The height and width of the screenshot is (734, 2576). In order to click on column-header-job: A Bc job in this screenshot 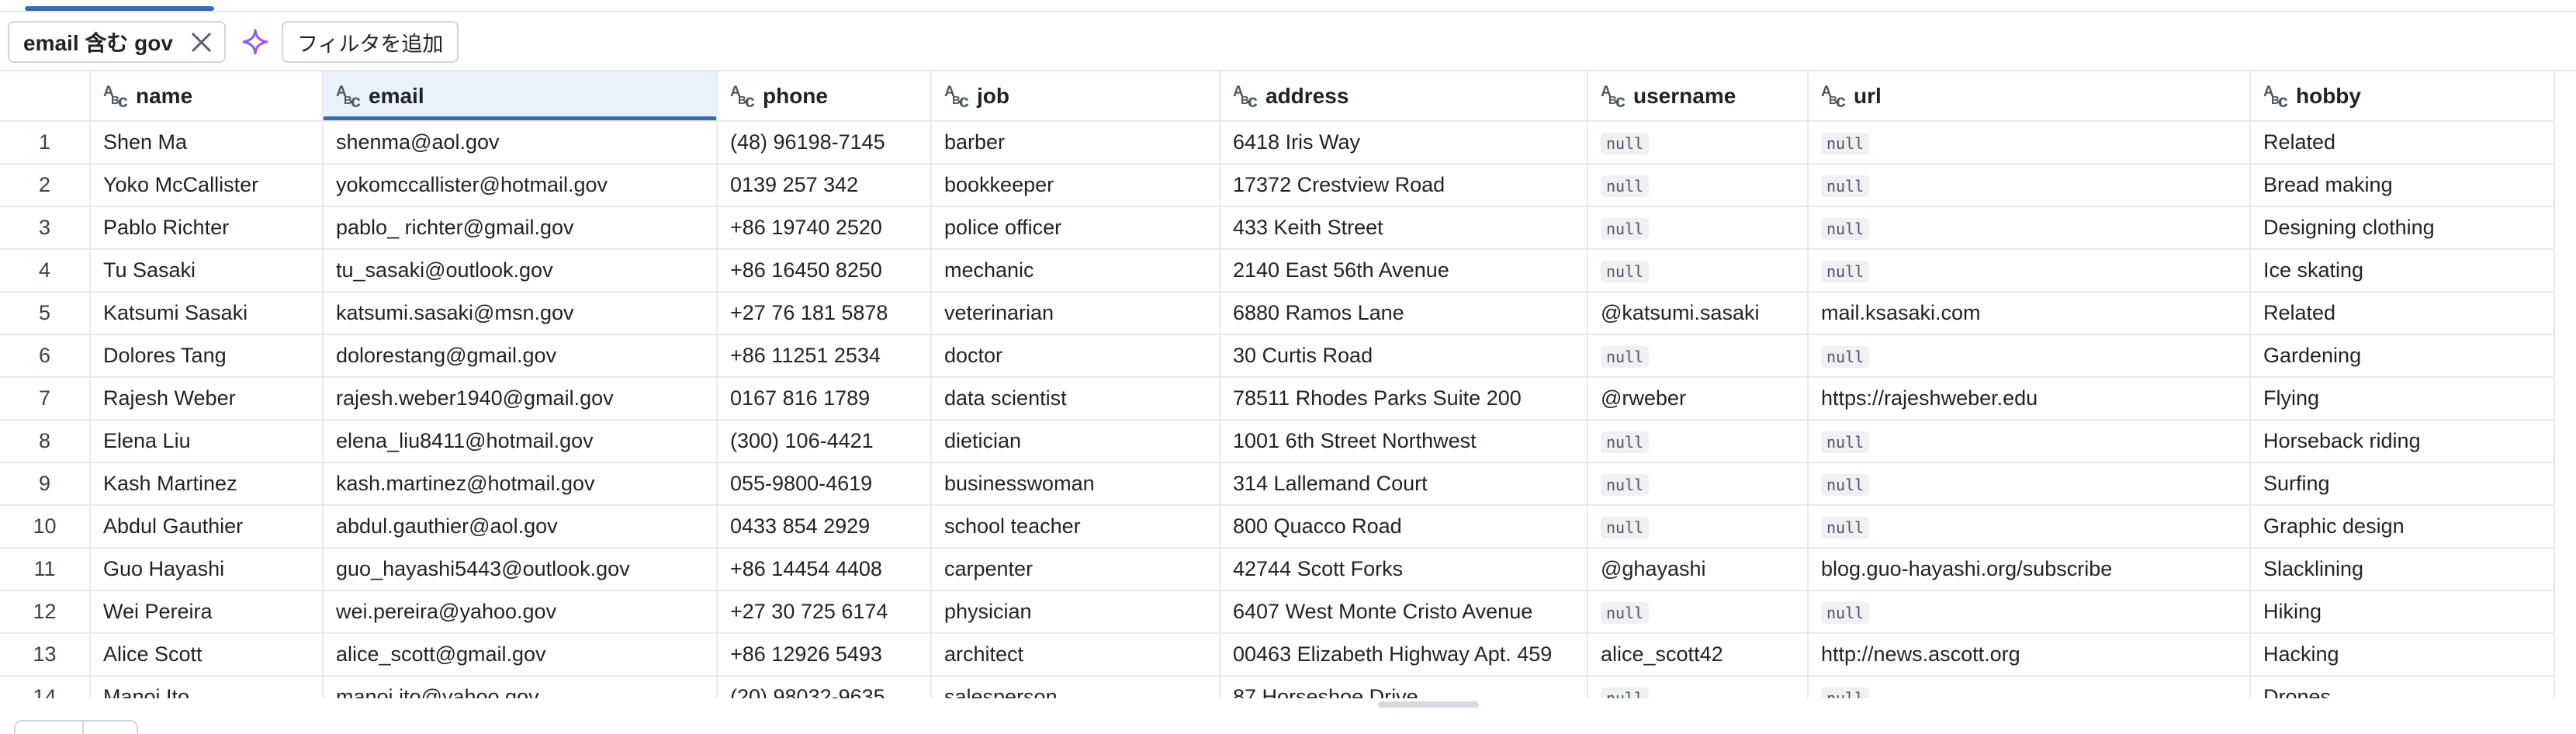, I will do `click(1075, 96)`.